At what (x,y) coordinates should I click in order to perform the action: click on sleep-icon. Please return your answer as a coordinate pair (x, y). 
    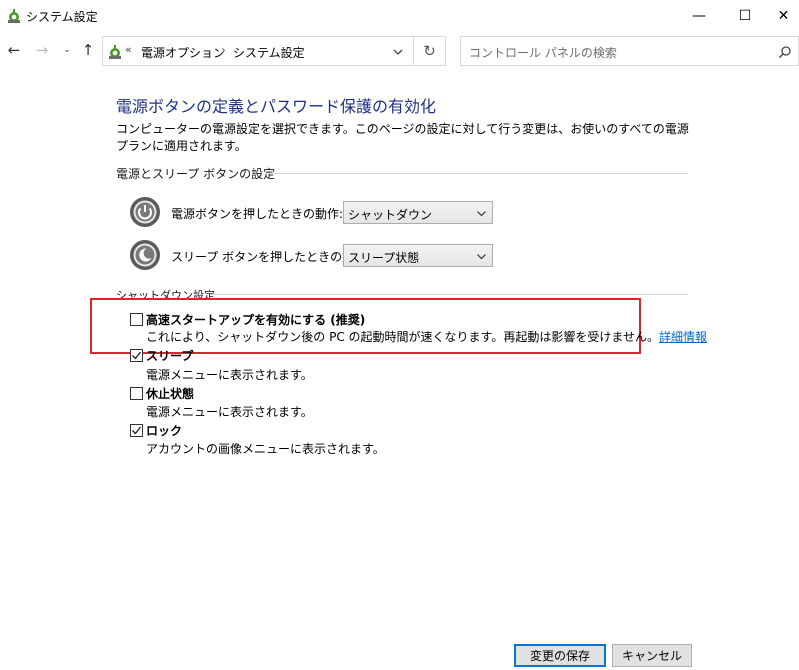
    Looking at the image, I should click on (145, 255).